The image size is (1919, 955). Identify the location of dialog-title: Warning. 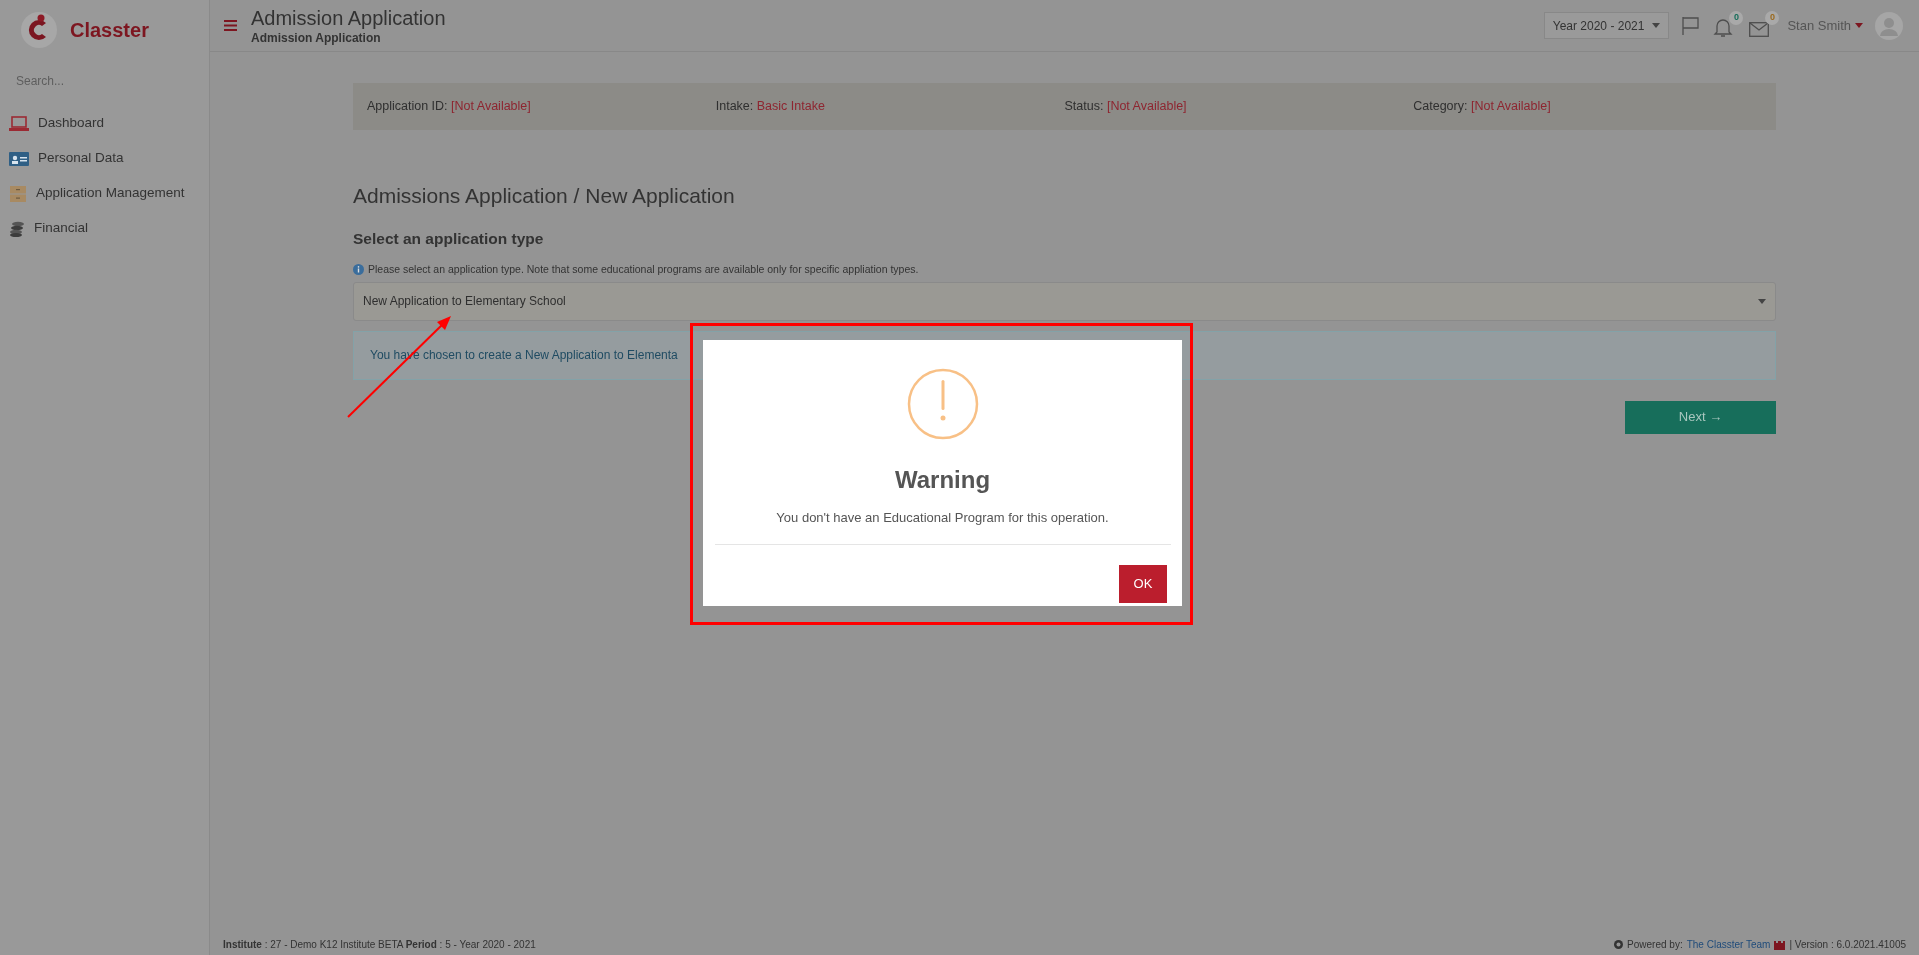
(942, 480).